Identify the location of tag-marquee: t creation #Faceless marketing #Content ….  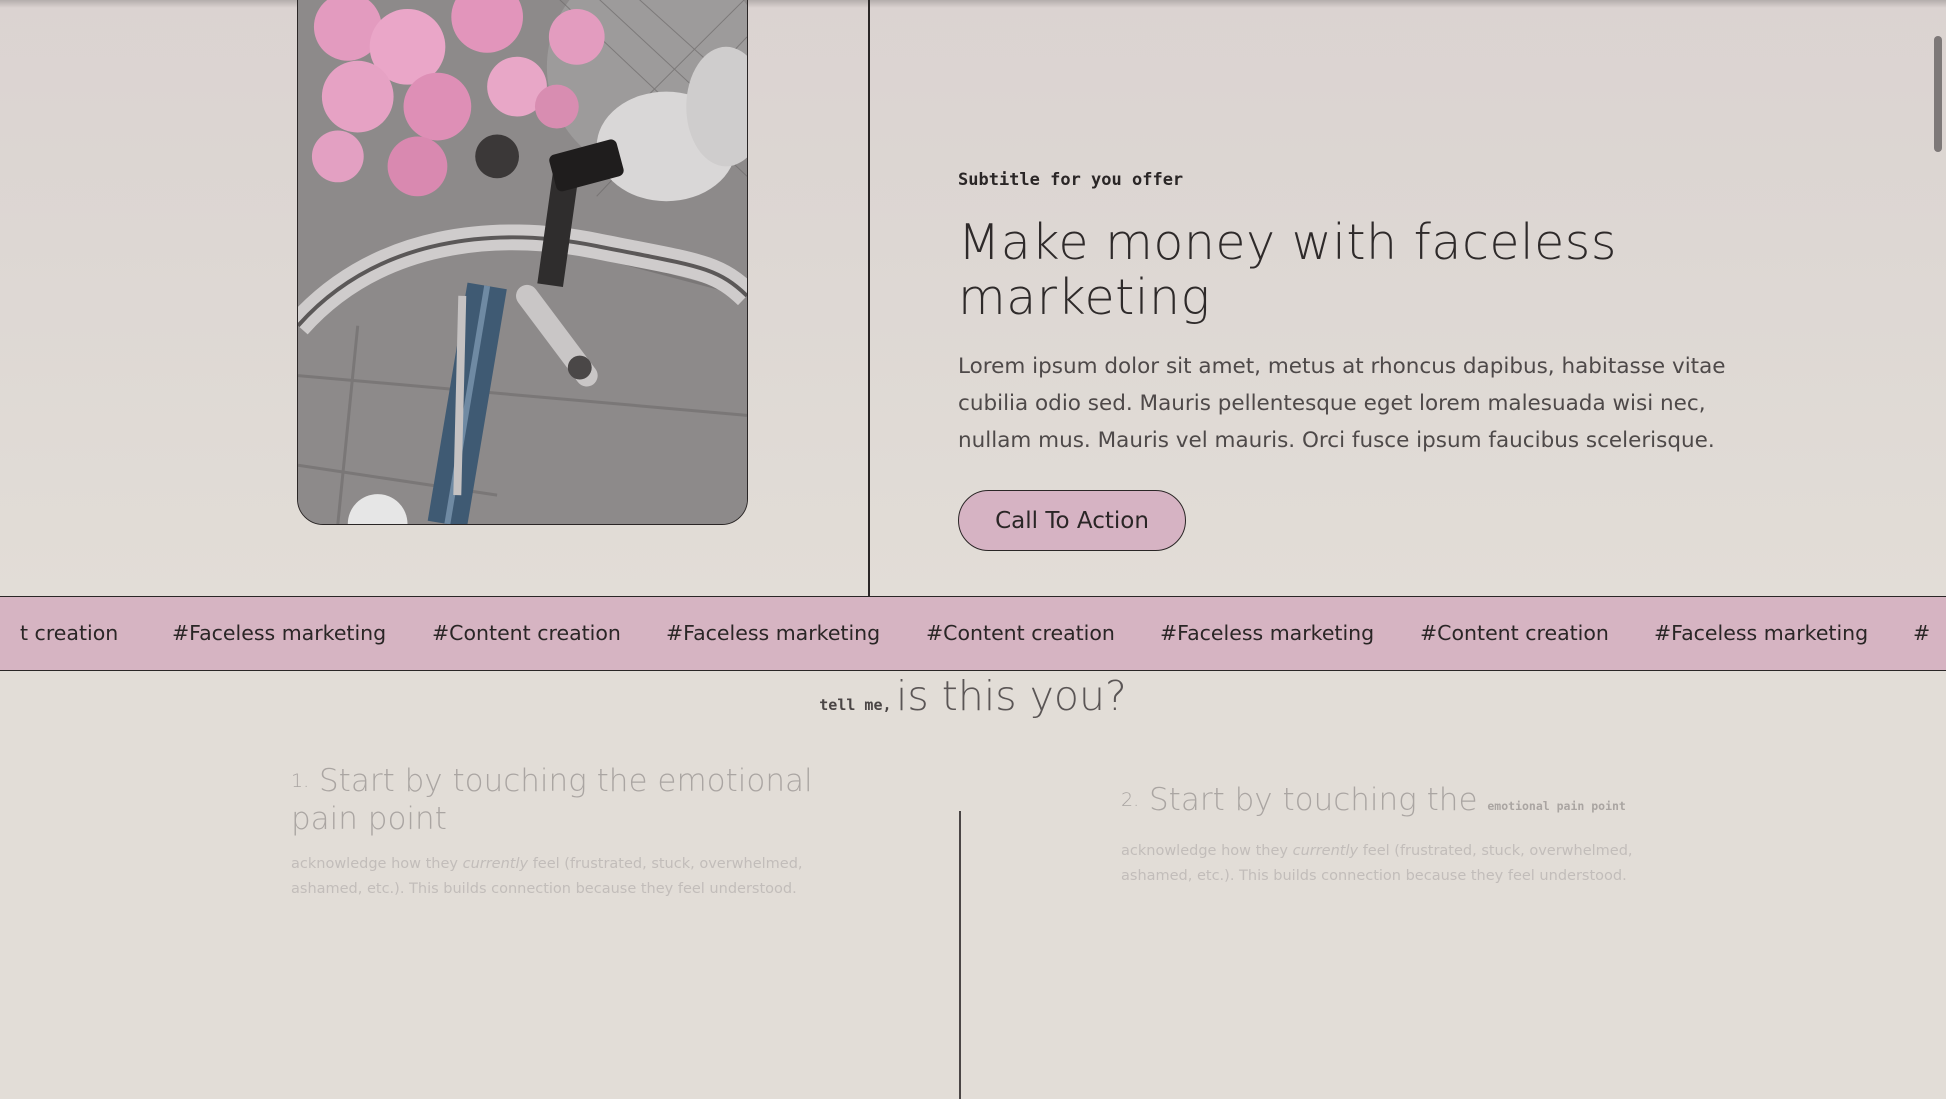
(973, 633).